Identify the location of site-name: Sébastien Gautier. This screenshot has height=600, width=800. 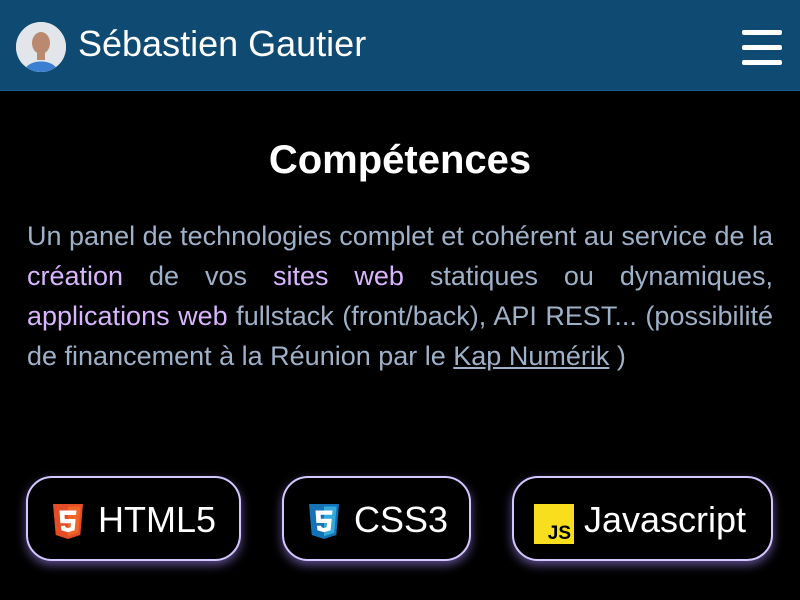
(222, 44).